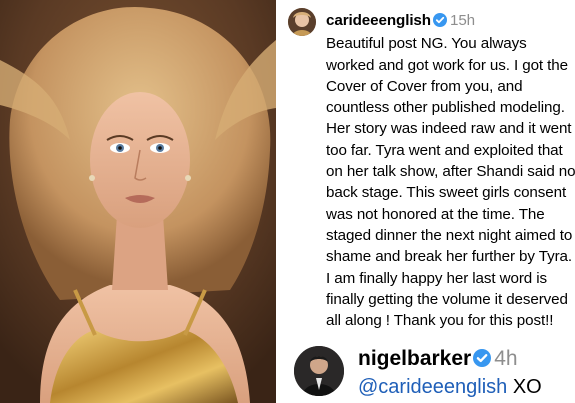 This screenshot has width=575, height=403. What do you see at coordinates (505, 358) in the screenshot?
I see `comment-timestamp: 4h` at bounding box center [505, 358].